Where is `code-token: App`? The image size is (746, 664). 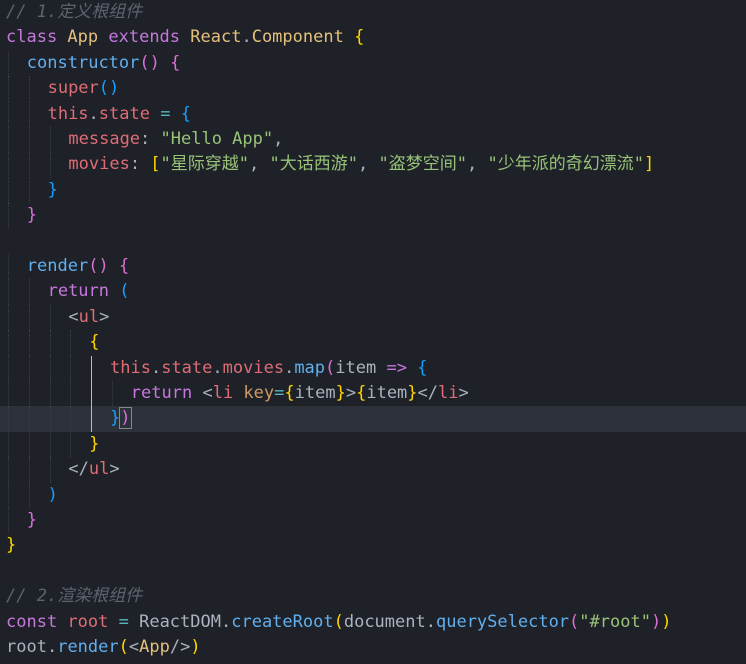 code-token: App is located at coordinates (88, 37).